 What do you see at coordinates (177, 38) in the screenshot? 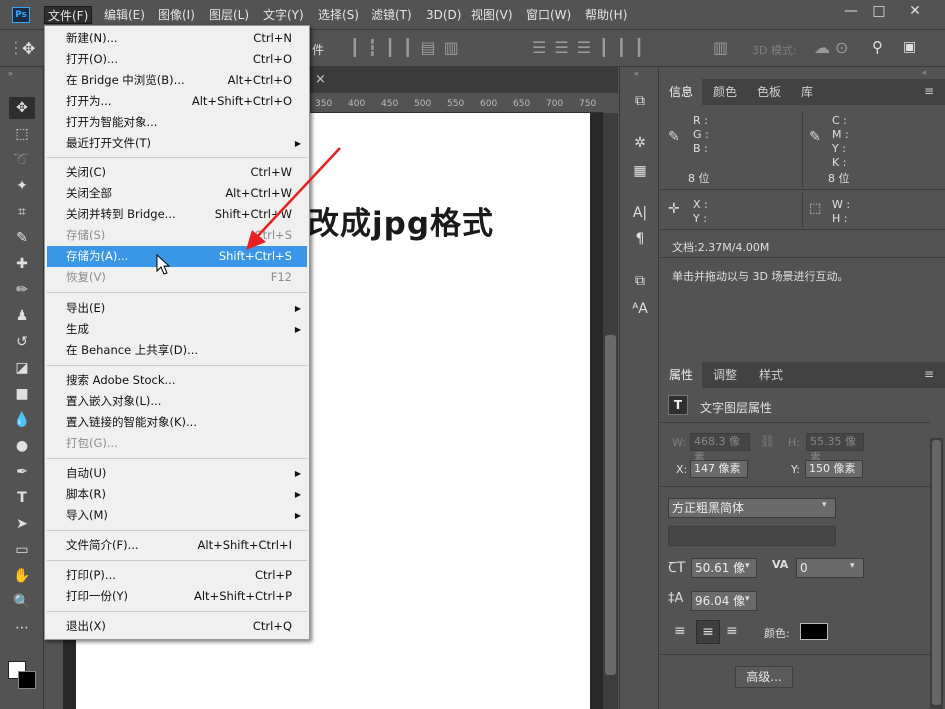
I see `menu-item-new: 新建(N)... Ctrl+N` at bounding box center [177, 38].